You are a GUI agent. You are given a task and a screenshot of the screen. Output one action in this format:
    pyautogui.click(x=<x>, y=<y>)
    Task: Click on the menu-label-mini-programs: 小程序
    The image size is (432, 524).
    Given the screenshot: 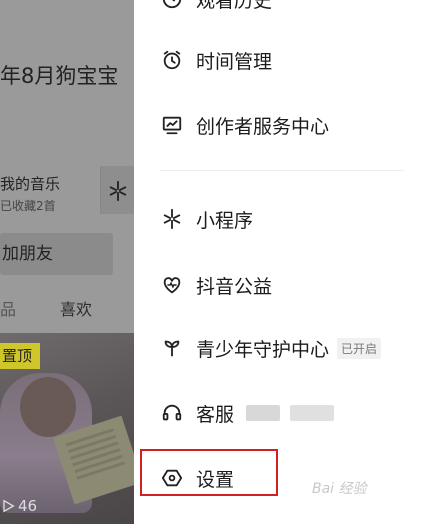 What is the action you would take?
    pyautogui.click(x=225, y=220)
    